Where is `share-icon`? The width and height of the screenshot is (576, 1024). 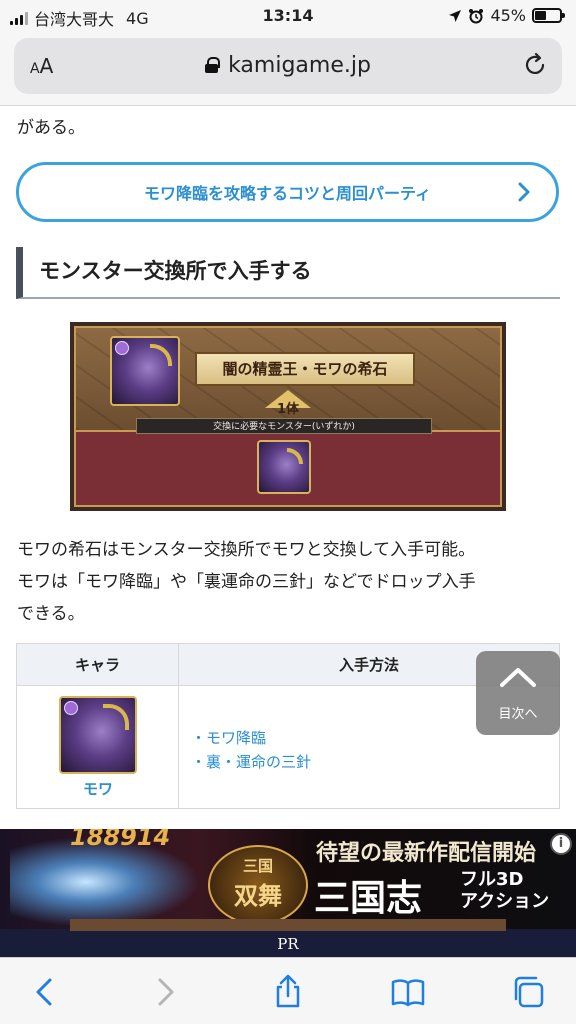
share-icon is located at coordinates (288, 991).